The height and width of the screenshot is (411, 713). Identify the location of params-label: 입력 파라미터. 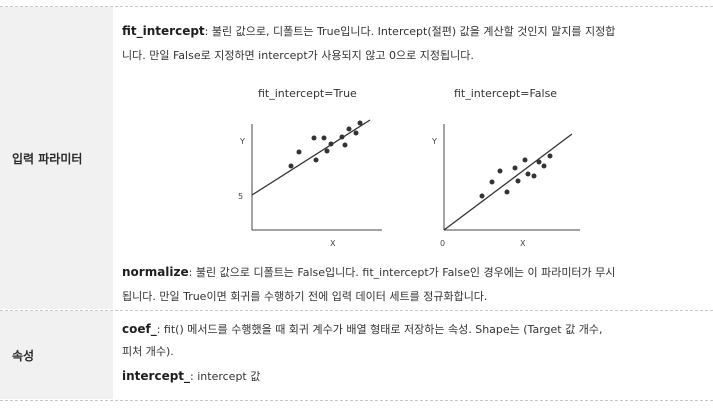
(47, 158).